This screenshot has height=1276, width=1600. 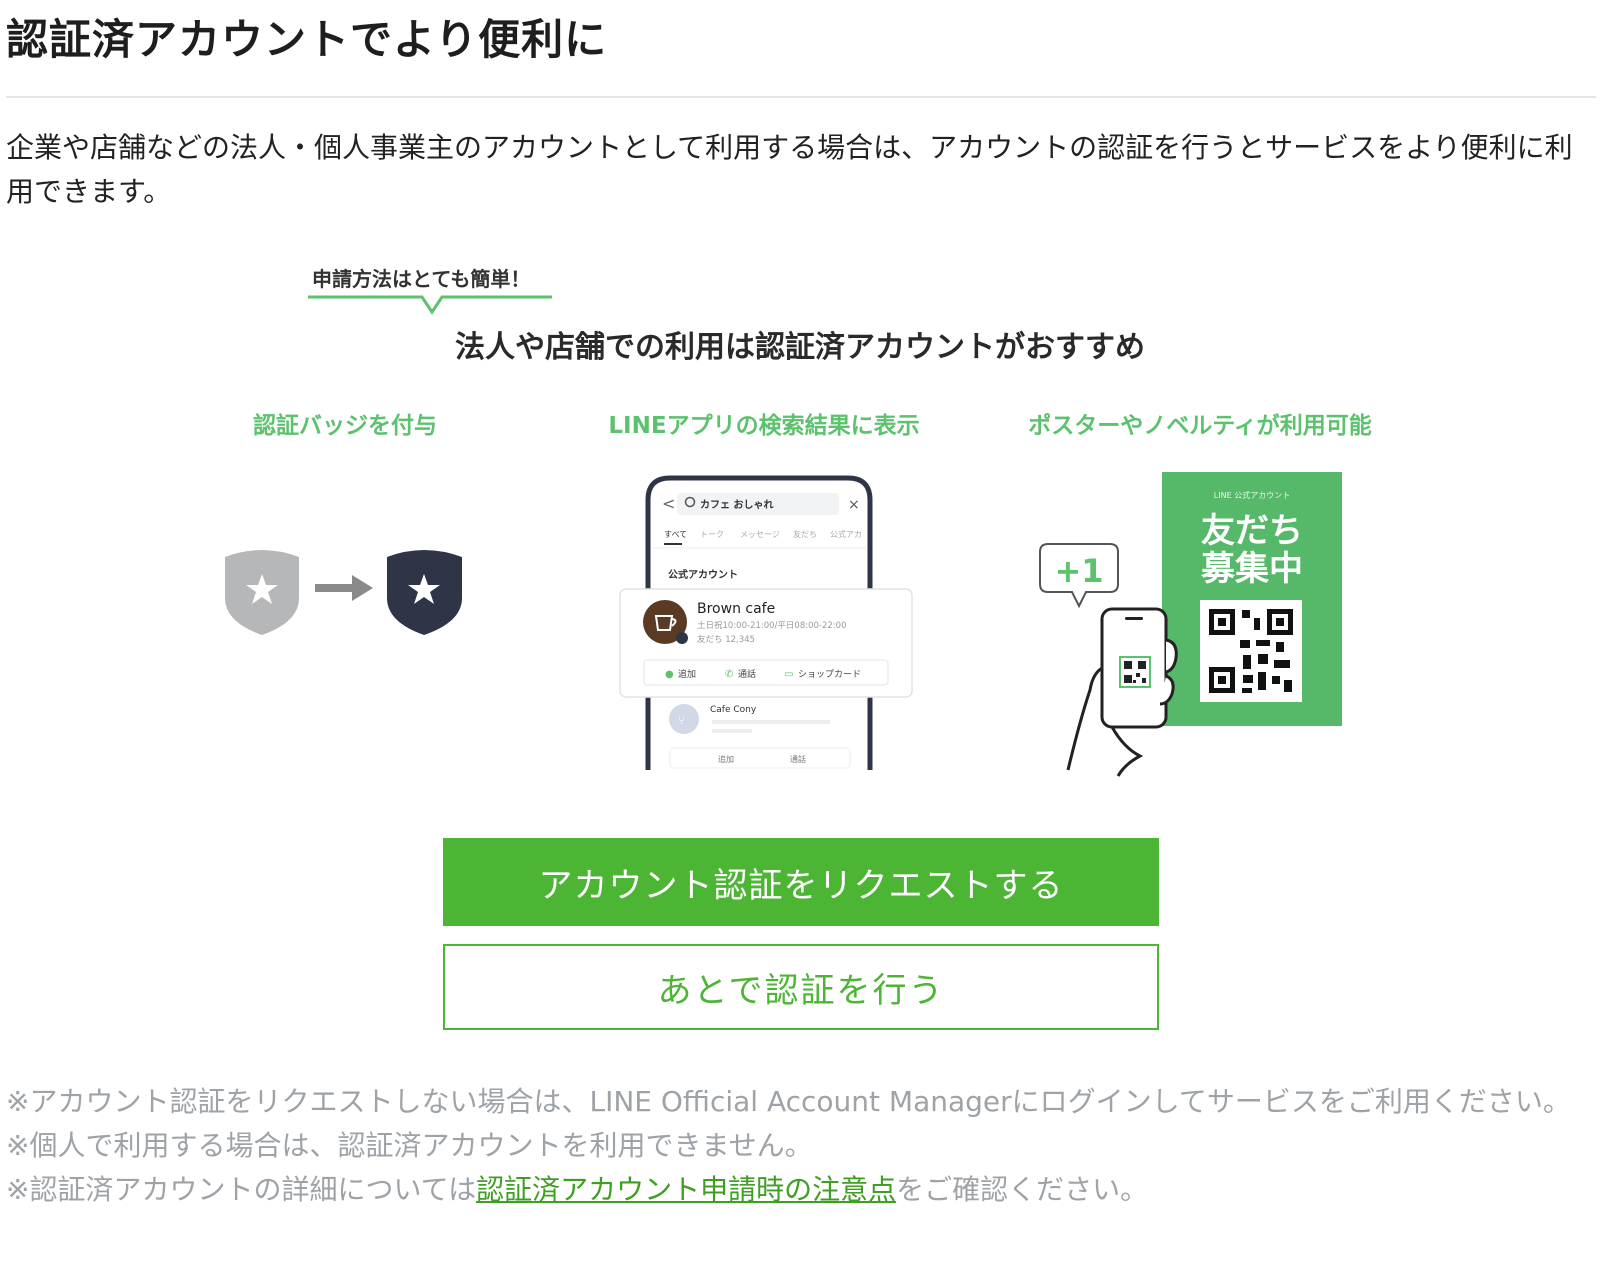 I want to click on phone-tab: メッセージ, so click(x=760, y=534).